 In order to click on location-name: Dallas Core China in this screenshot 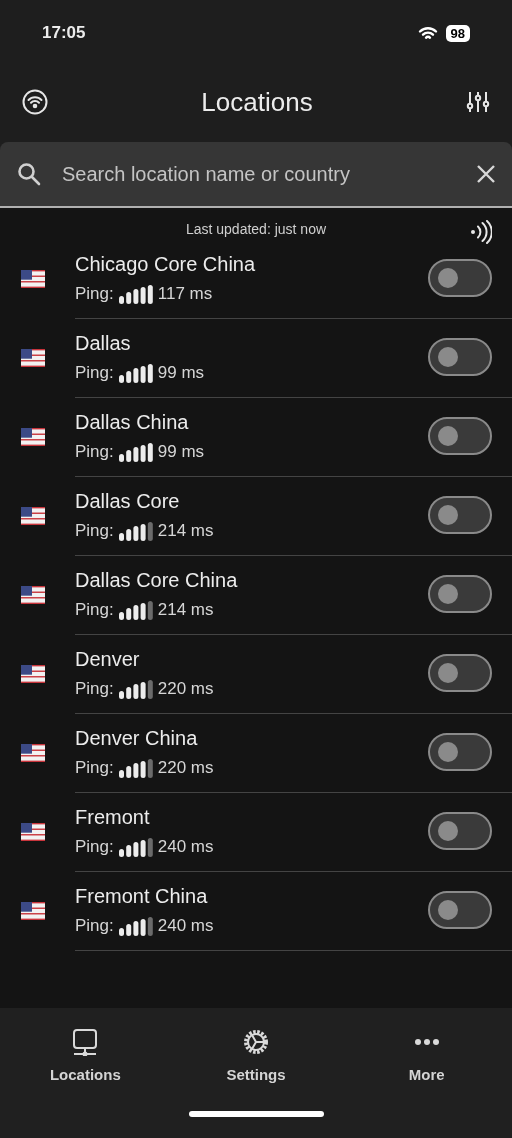, I will do `click(157, 581)`.